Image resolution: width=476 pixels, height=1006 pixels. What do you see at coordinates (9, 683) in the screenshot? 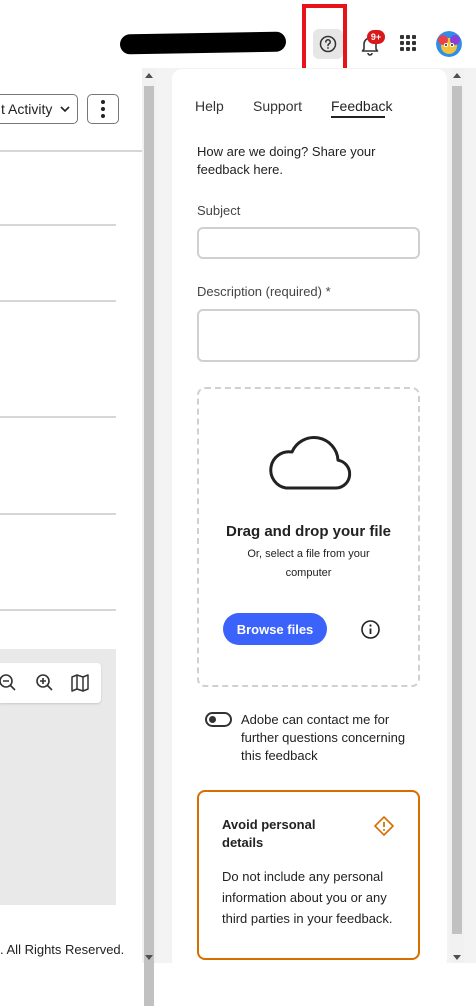
I see `zoom-out-icon` at bounding box center [9, 683].